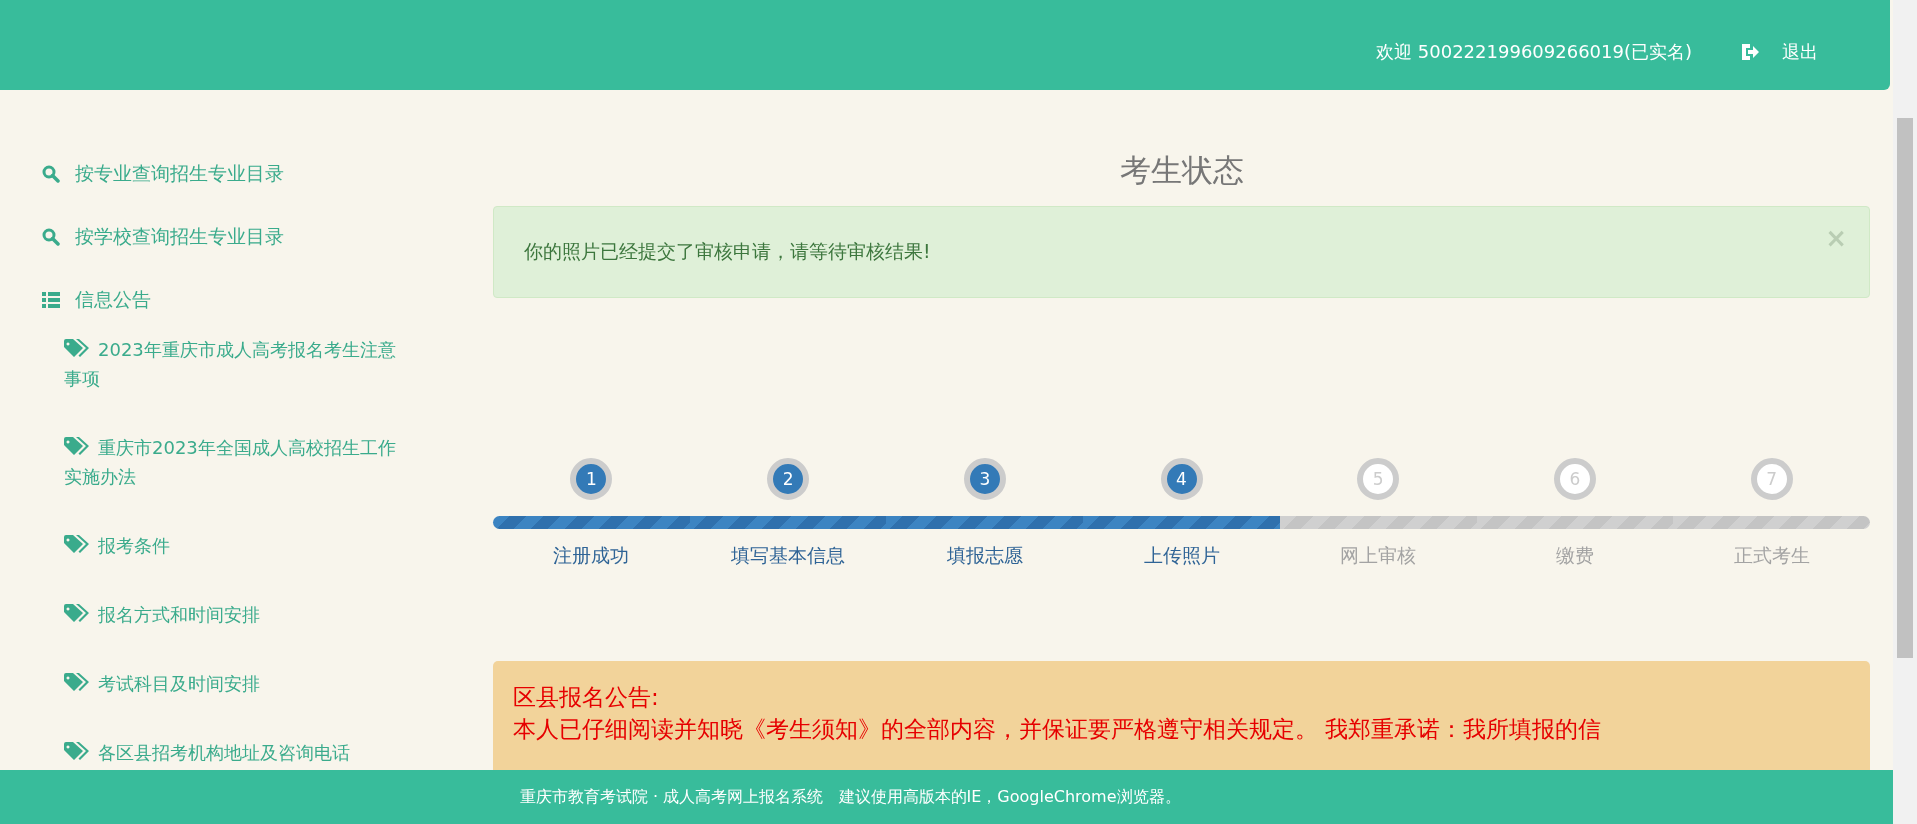 The width and height of the screenshot is (1917, 824). I want to click on step-number: 1, so click(591, 479).